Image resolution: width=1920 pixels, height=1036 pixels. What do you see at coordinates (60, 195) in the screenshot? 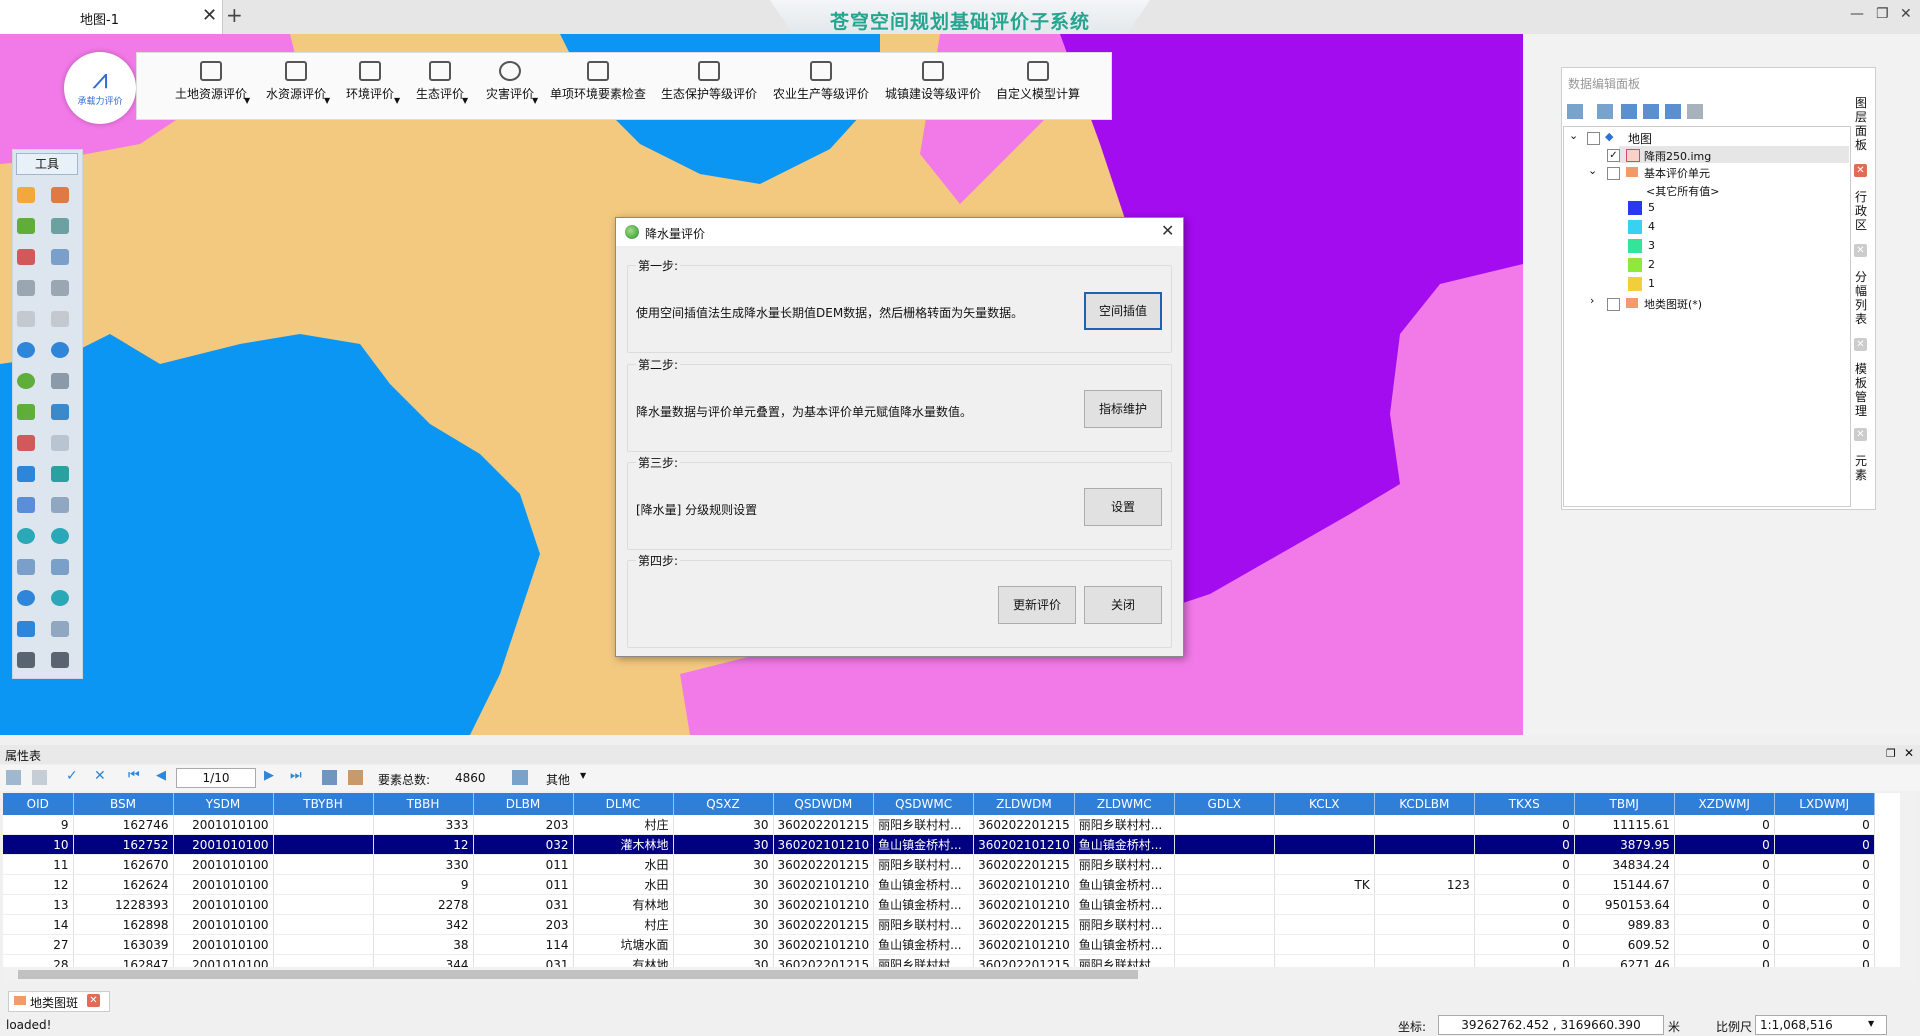
I see `layer-add-icon` at bounding box center [60, 195].